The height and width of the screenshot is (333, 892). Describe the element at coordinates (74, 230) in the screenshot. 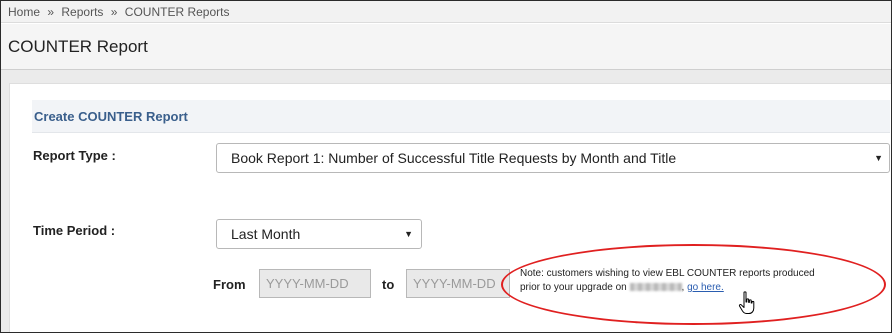

I see `time-period-label: Time Period :` at that location.